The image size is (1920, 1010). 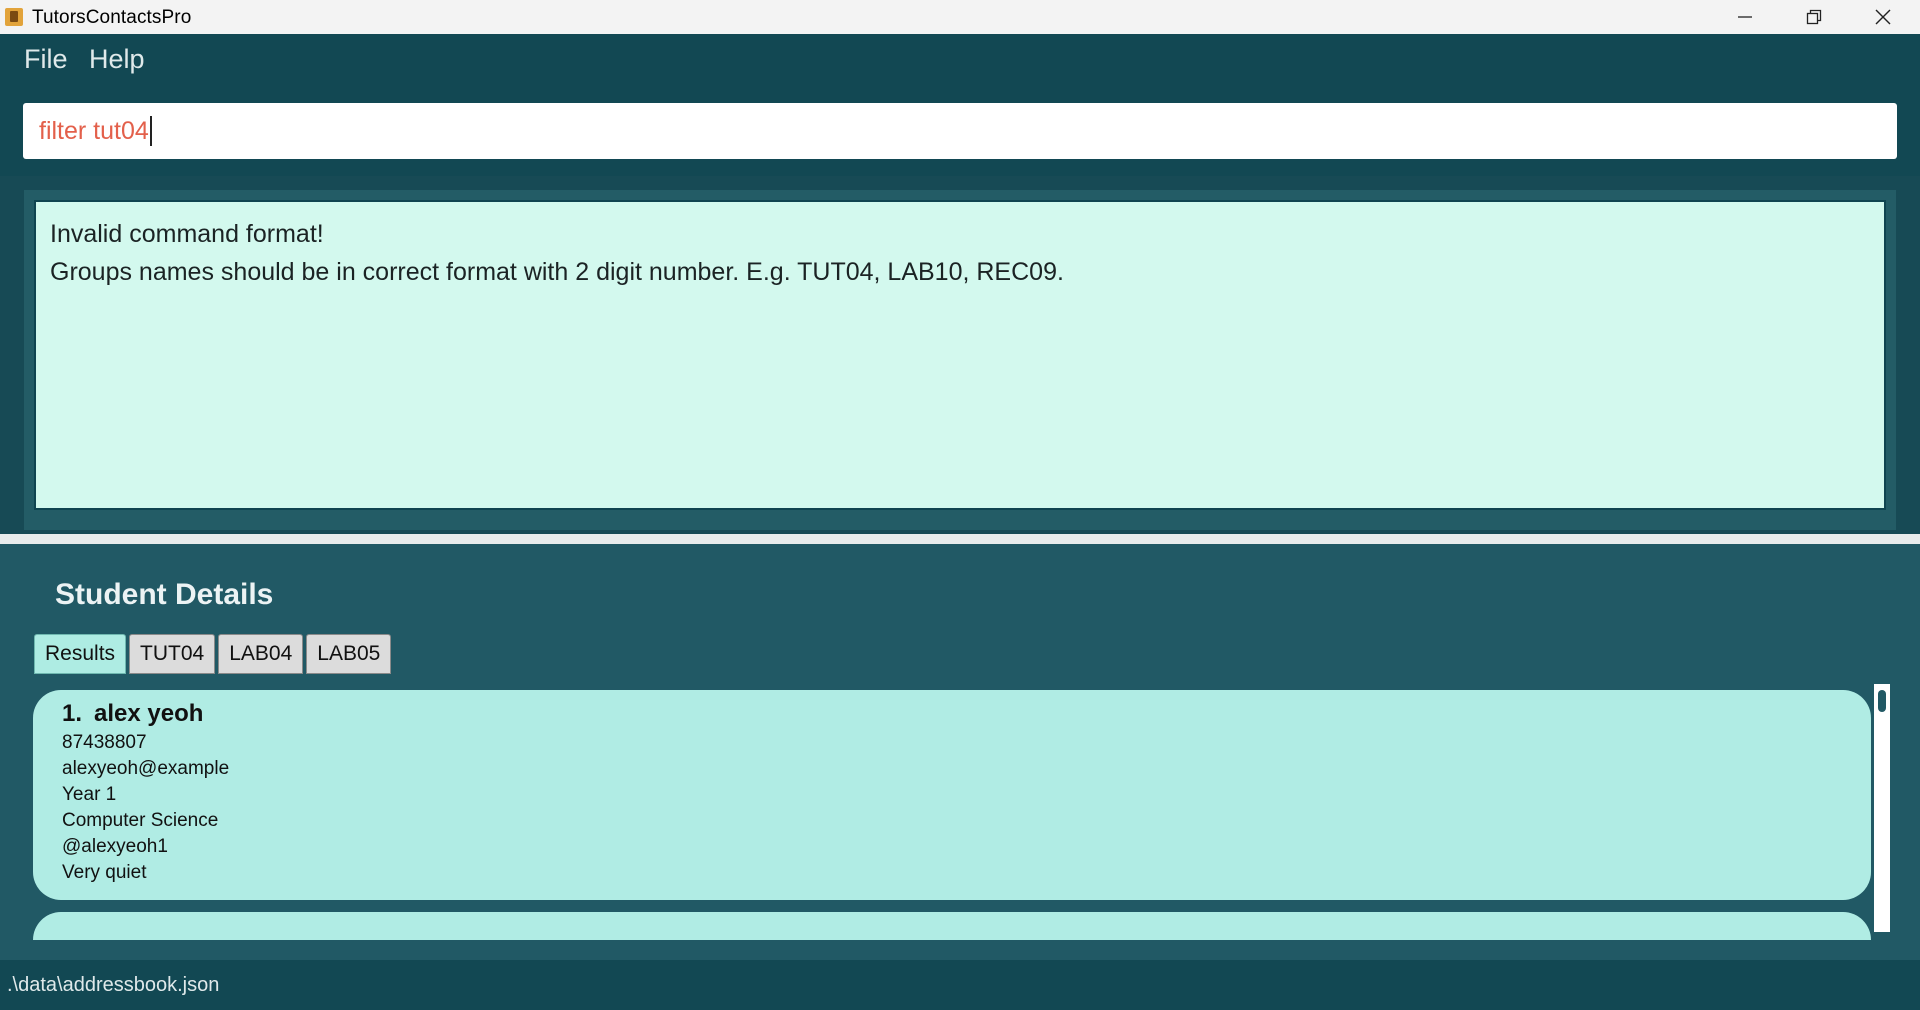 I want to click on menu-help: Help, so click(x=117, y=59).